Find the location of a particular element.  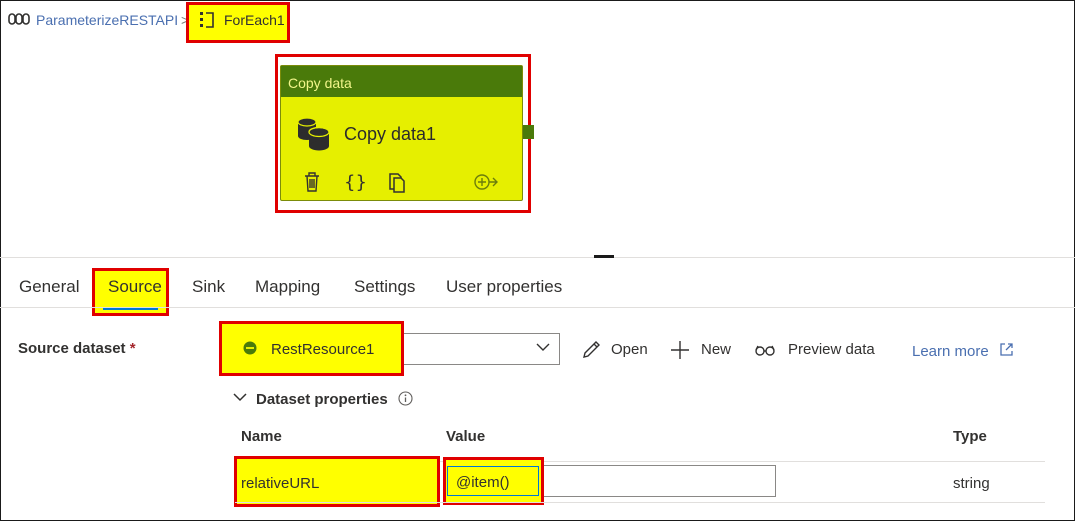

property-type-cell: string is located at coordinates (971, 483).